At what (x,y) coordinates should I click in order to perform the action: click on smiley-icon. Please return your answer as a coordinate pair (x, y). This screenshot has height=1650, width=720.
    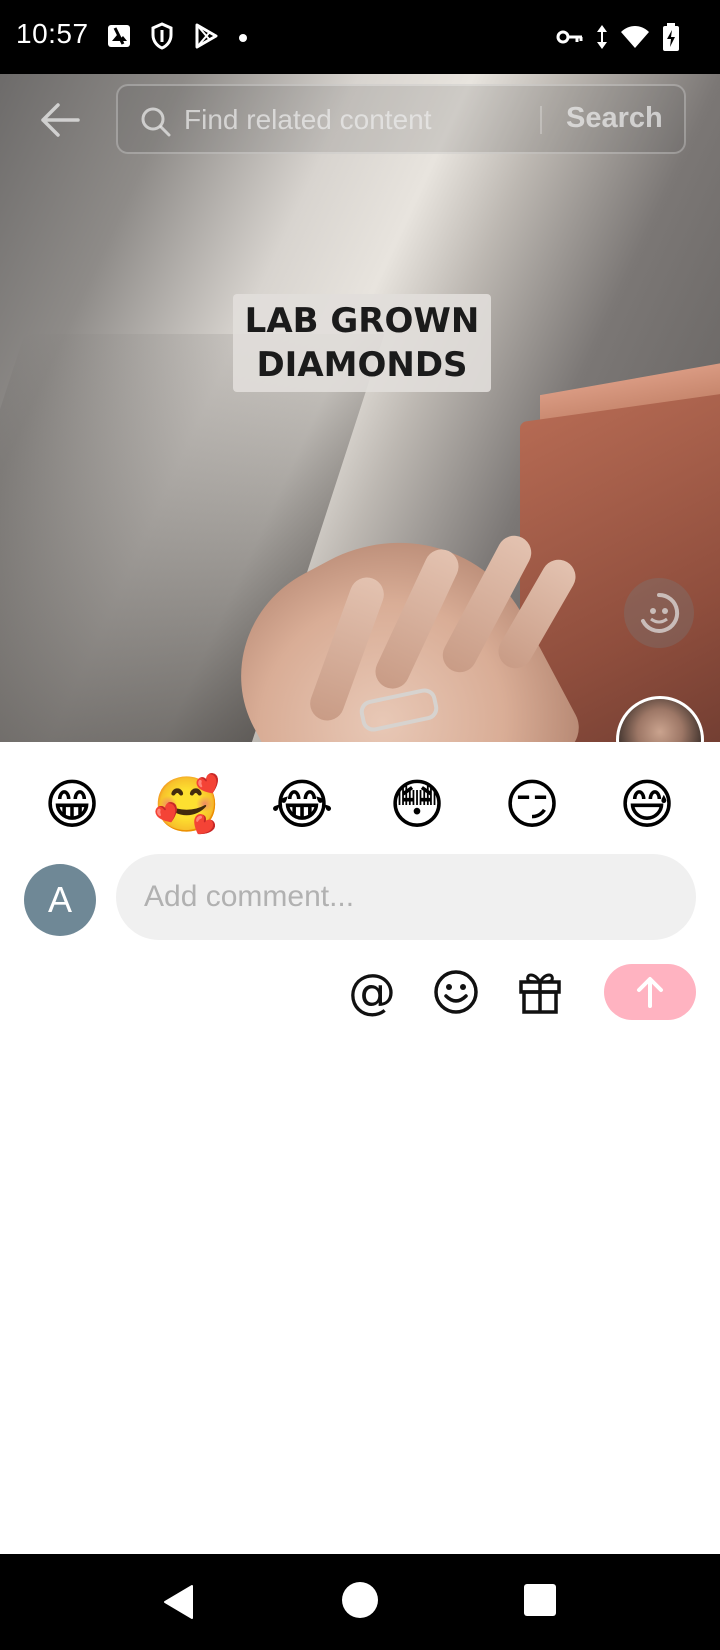
    Looking at the image, I should click on (456, 992).